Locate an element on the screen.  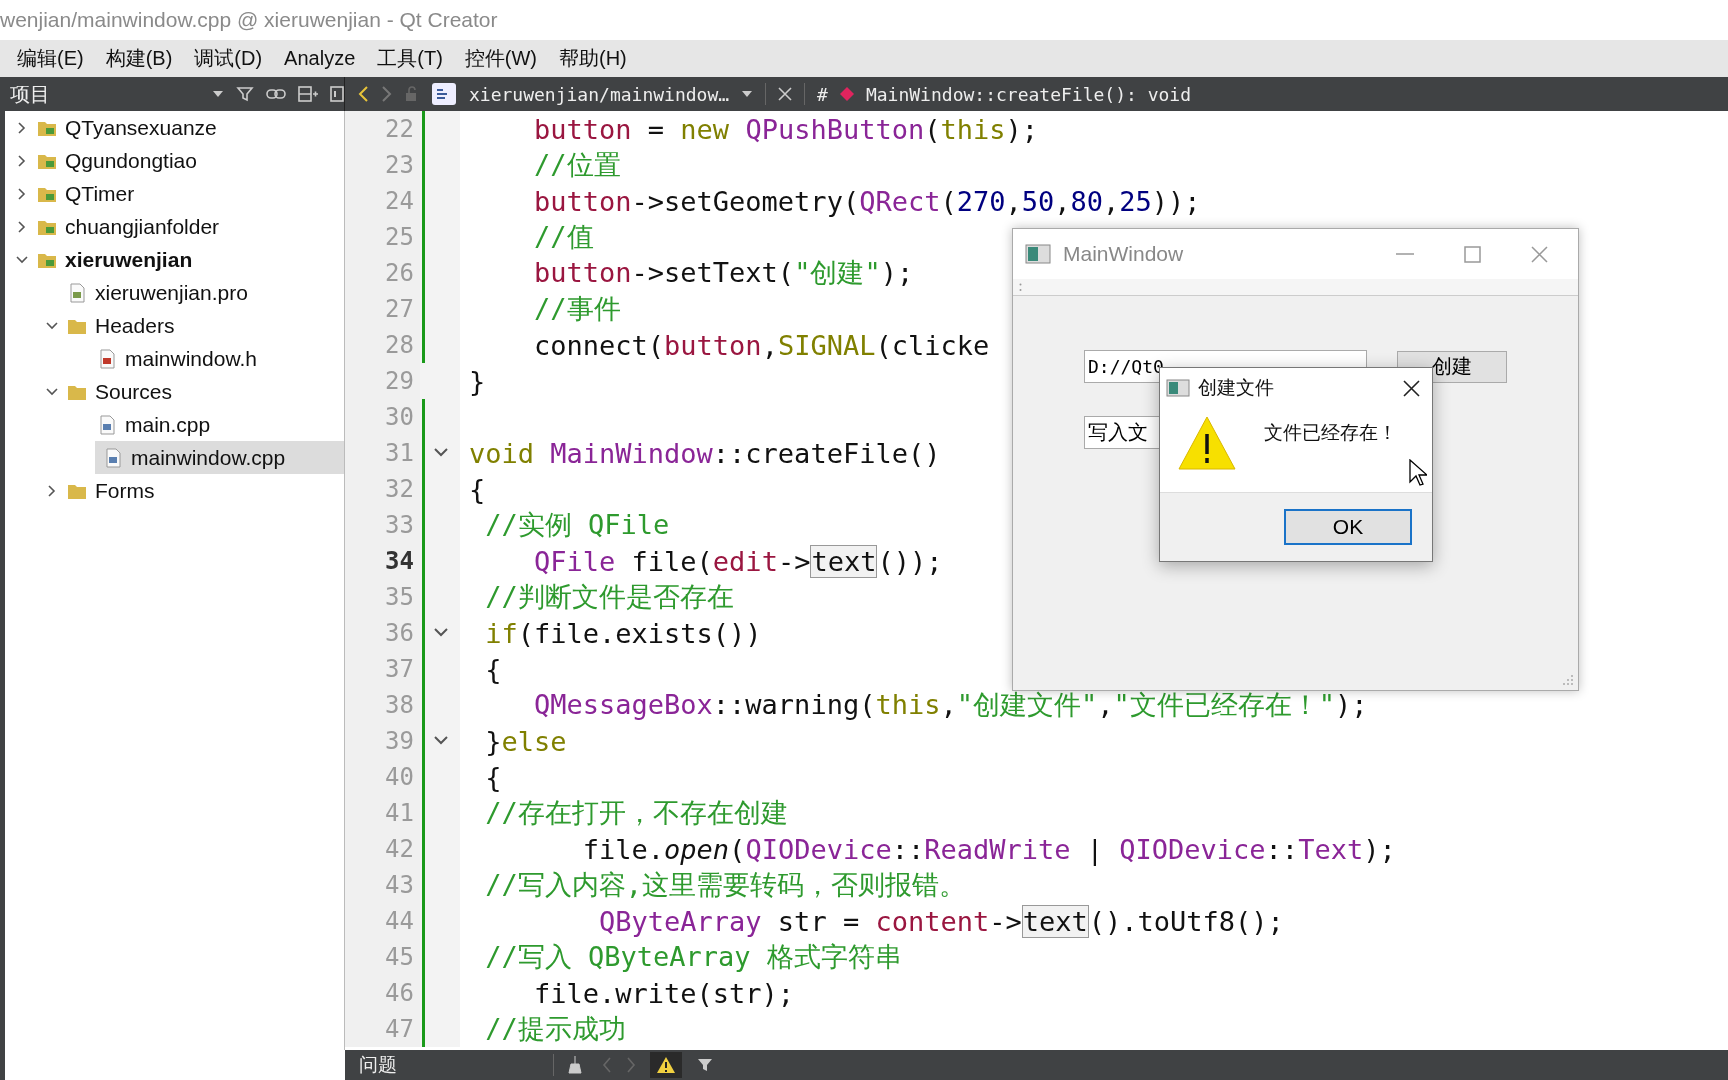
code-line: if(file.exists()) is located at coordinates (623, 633).